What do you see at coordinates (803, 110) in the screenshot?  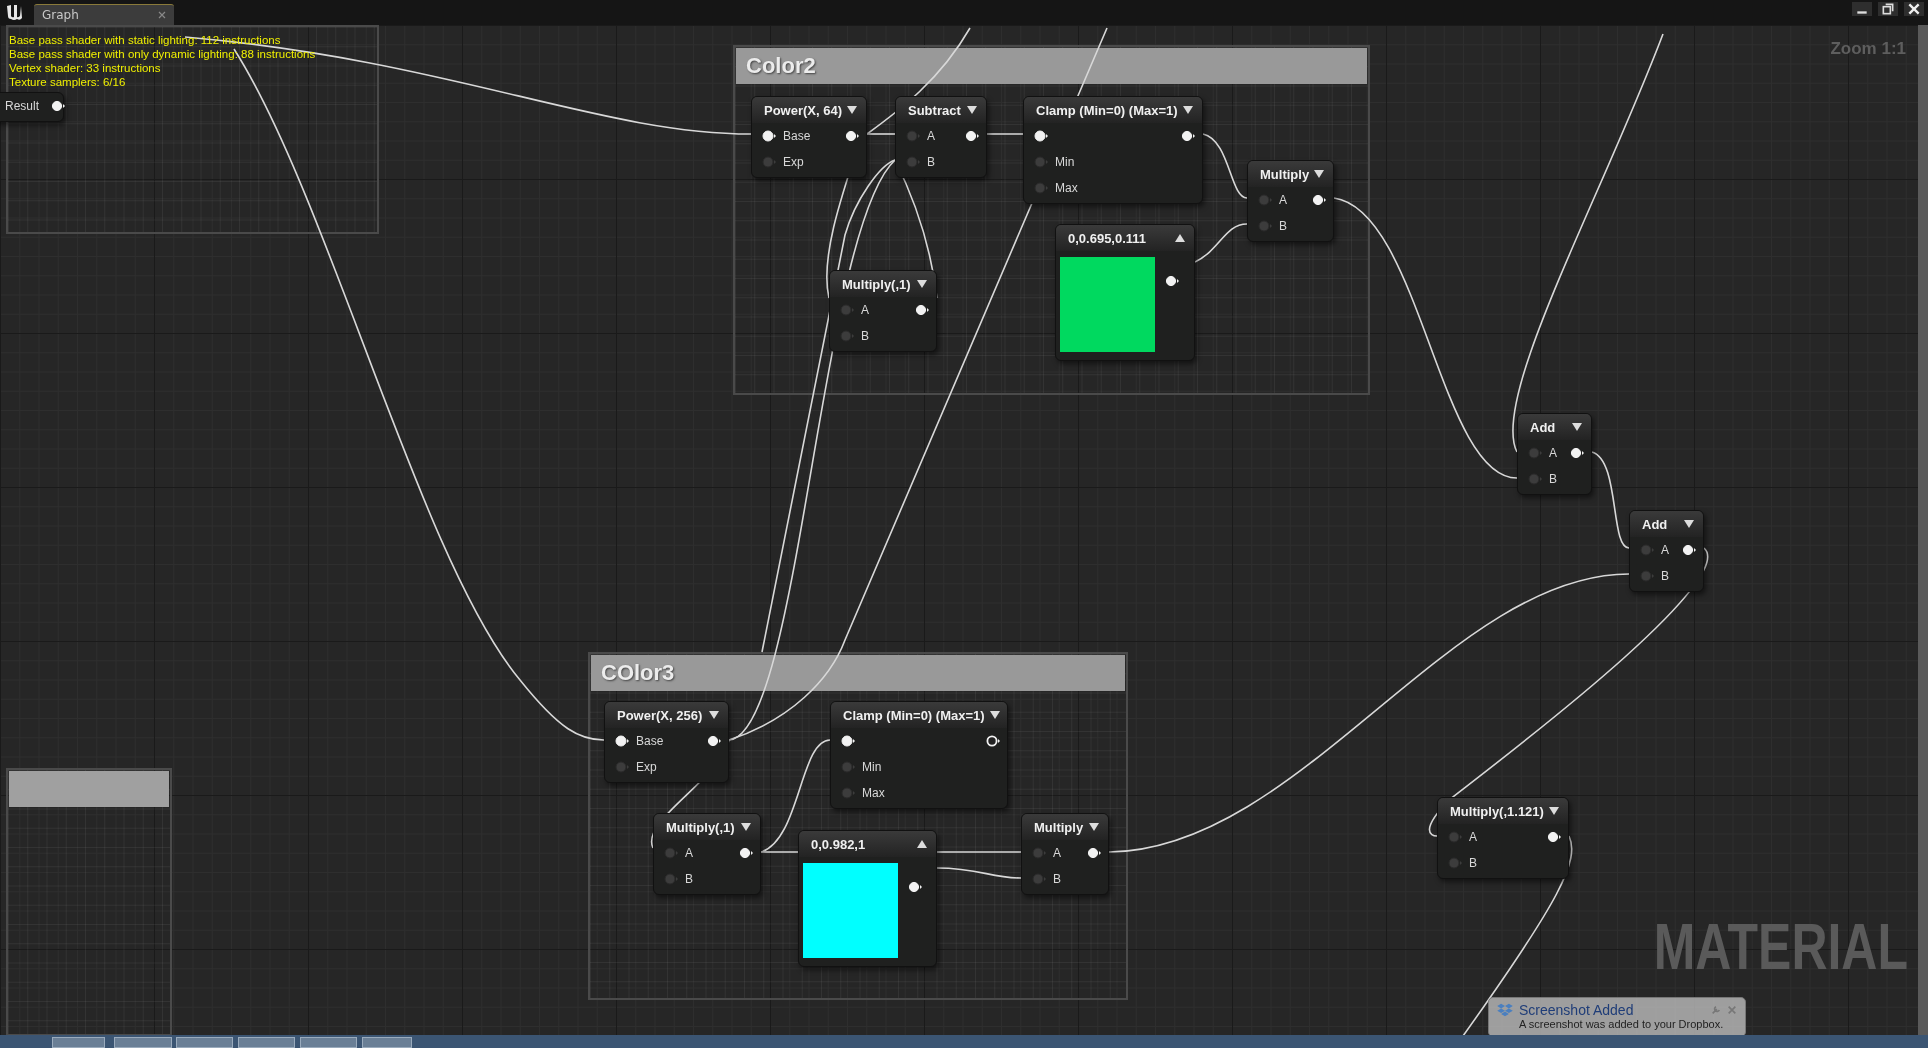 I see `node-title: Power(X, 64)` at bounding box center [803, 110].